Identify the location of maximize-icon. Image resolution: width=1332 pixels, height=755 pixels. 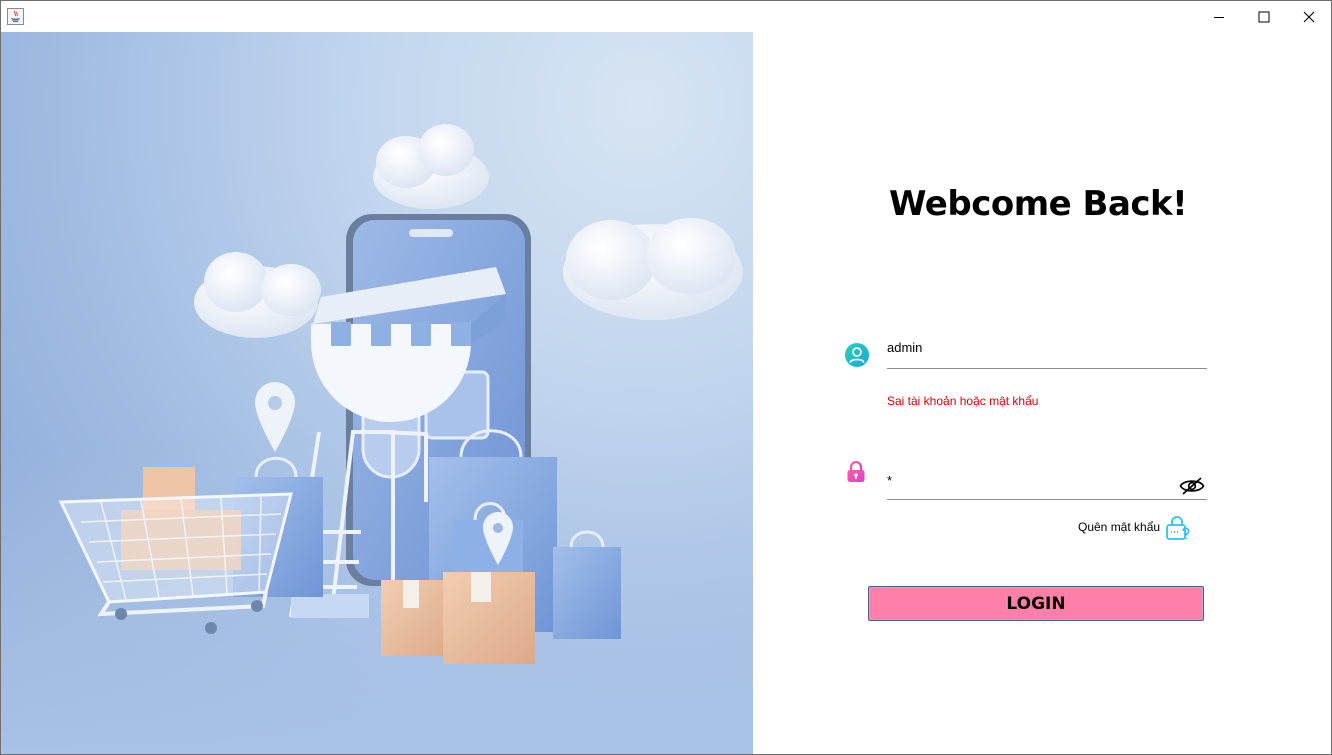
(1264, 16).